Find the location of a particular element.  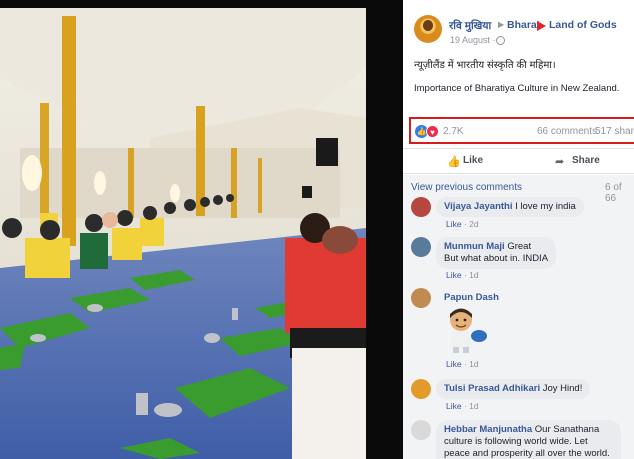

comment-body: Papun Dash is located at coordinates (471, 297).